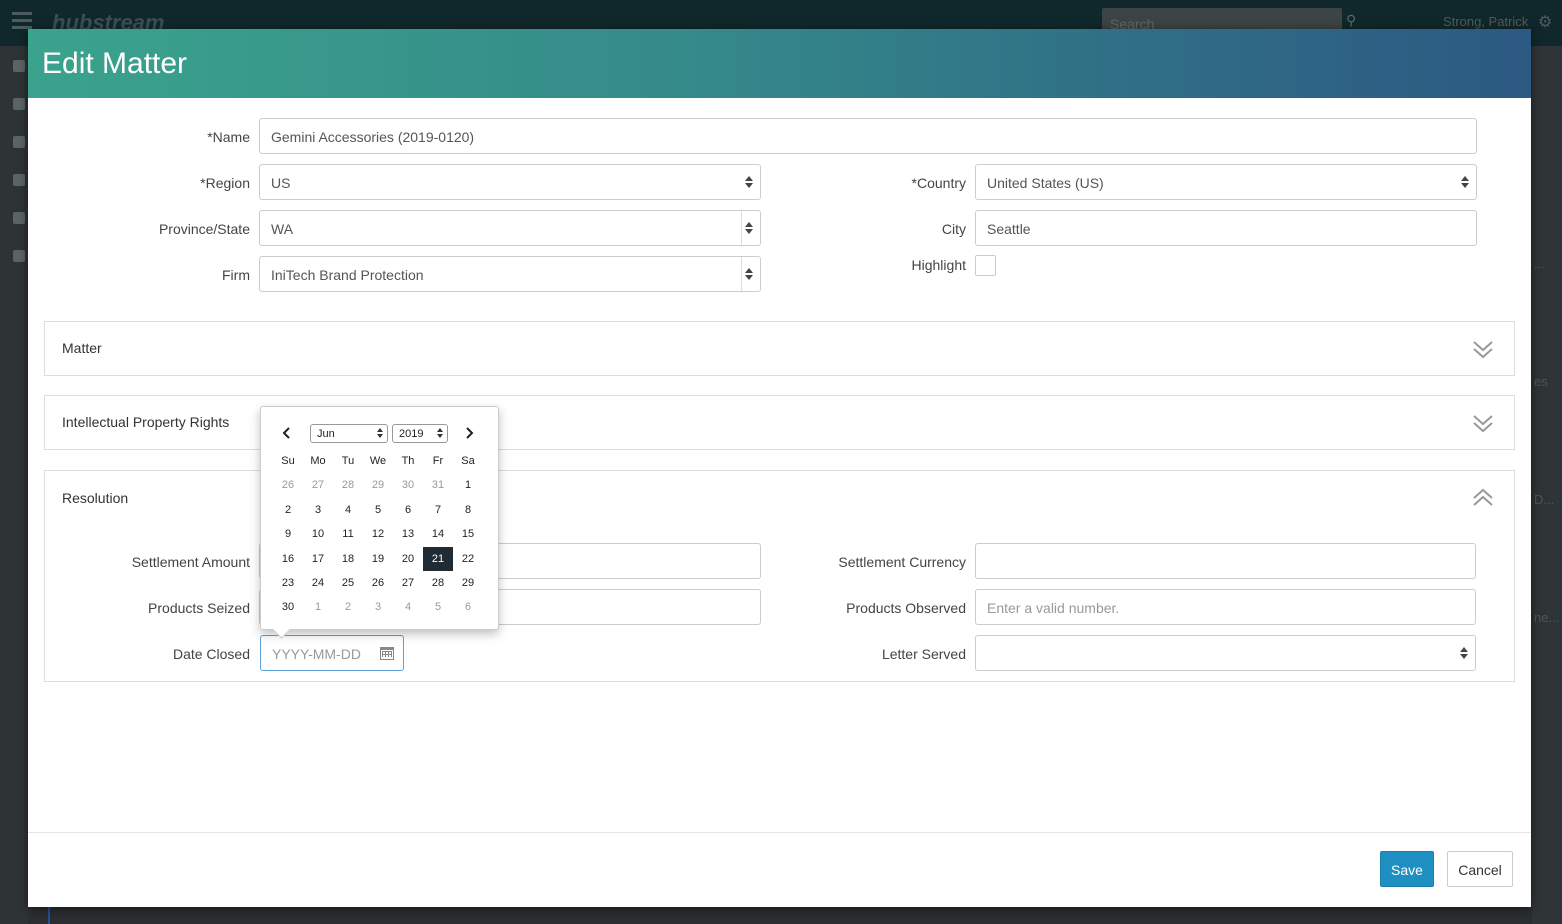 The width and height of the screenshot is (1562, 924). I want to click on calendar-day: 14, so click(438, 534).